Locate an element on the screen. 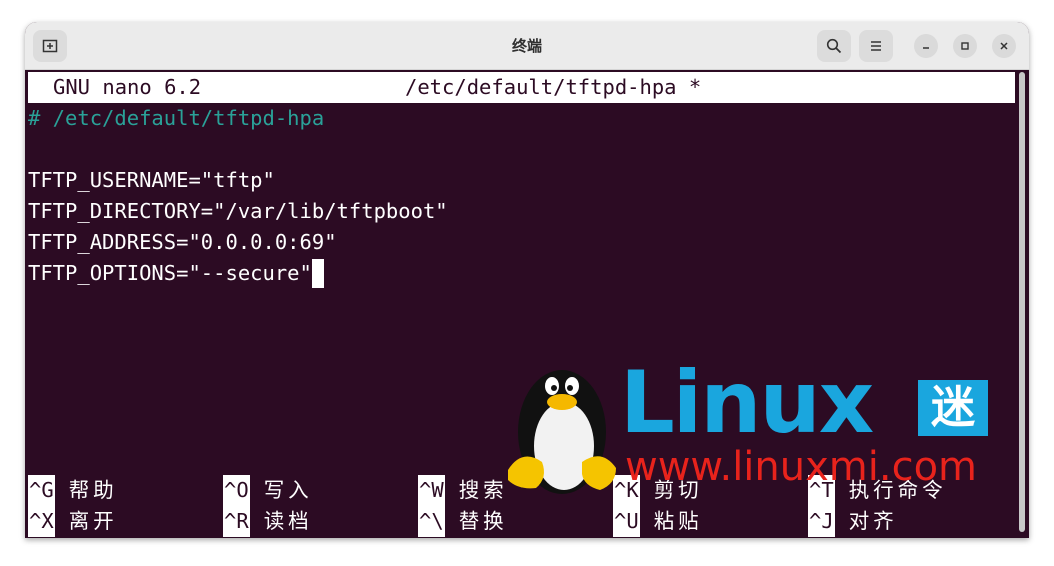 The width and height of the screenshot is (1054, 566). shortcut-paste: ^U 粘贴 is located at coordinates (658, 521).